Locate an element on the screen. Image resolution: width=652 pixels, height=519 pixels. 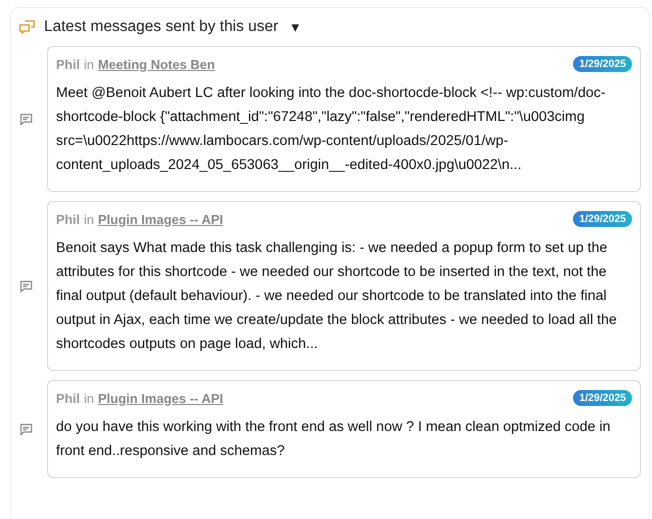
section-title: Latest messages sent by this user is located at coordinates (161, 27).